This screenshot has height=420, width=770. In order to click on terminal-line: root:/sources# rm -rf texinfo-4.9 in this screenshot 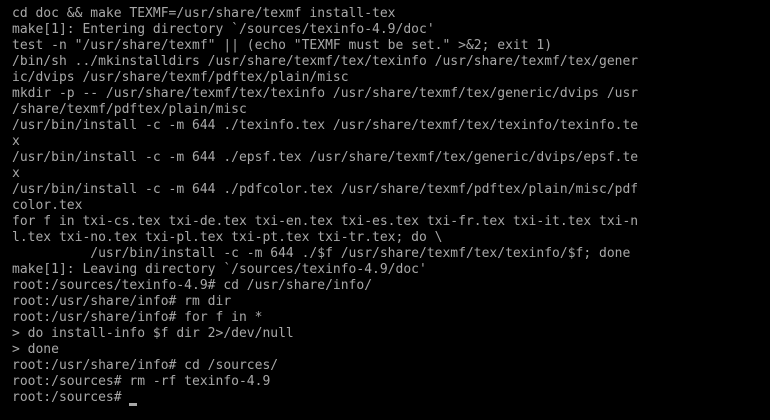, I will do `click(141, 381)`.